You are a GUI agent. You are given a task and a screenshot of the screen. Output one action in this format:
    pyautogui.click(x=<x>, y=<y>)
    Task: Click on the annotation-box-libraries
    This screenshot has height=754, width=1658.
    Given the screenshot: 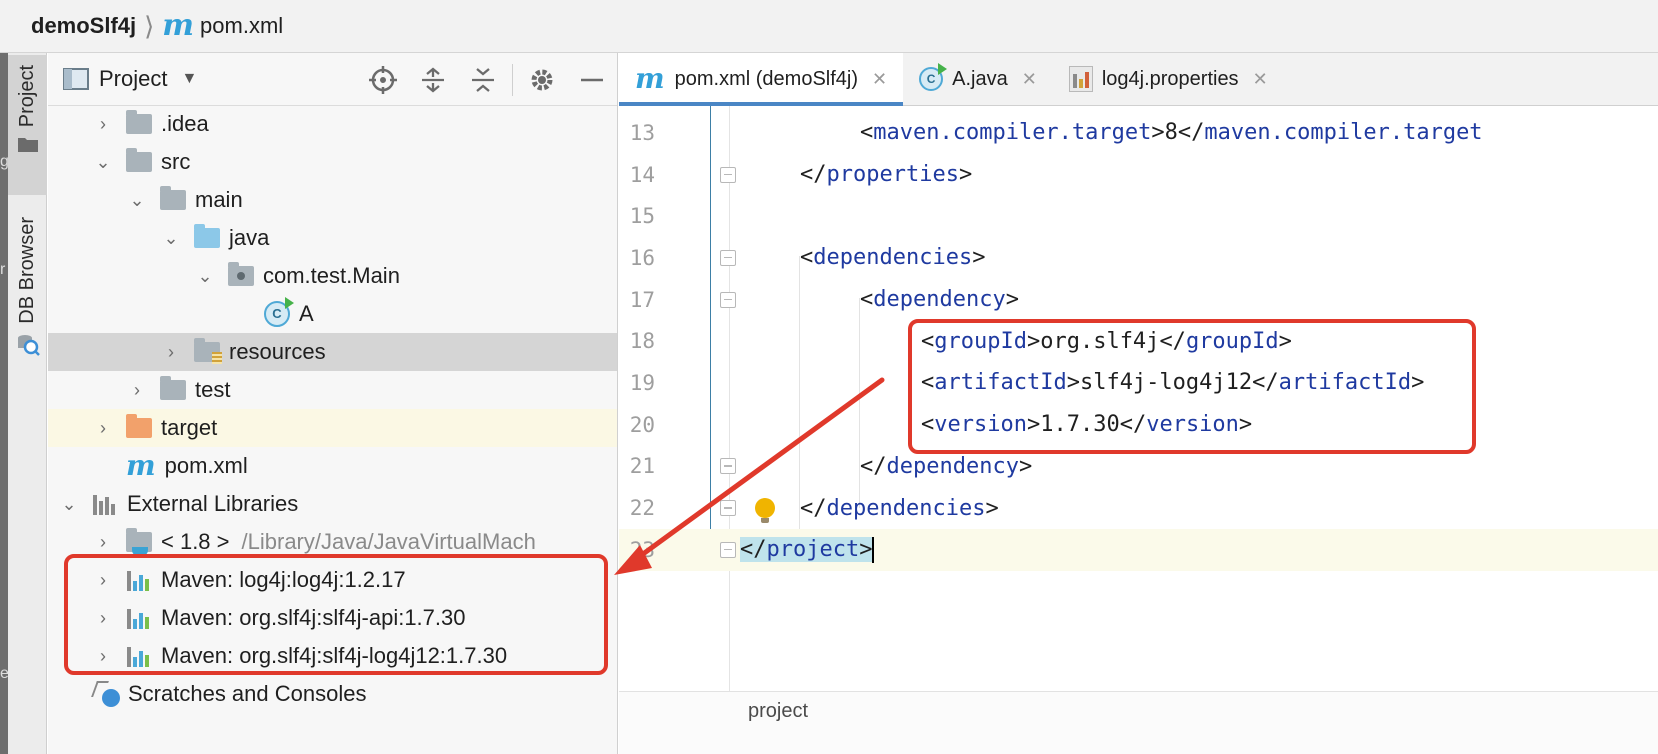 What is the action you would take?
    pyautogui.click(x=336, y=614)
    